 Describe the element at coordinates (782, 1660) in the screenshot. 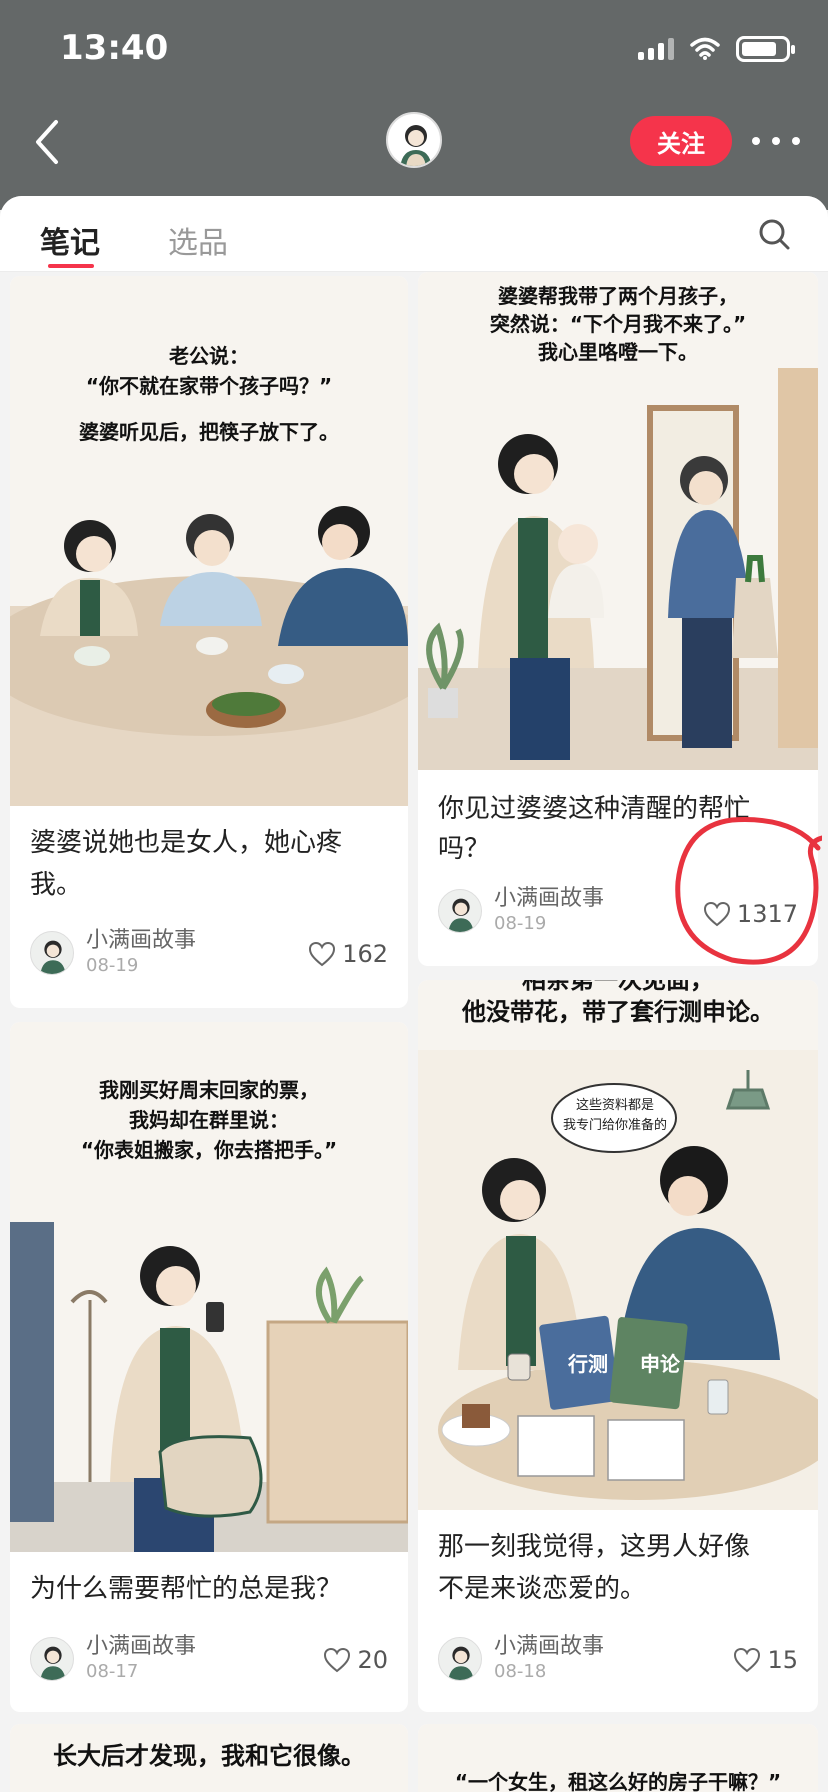

I see `like-count: 15` at that location.